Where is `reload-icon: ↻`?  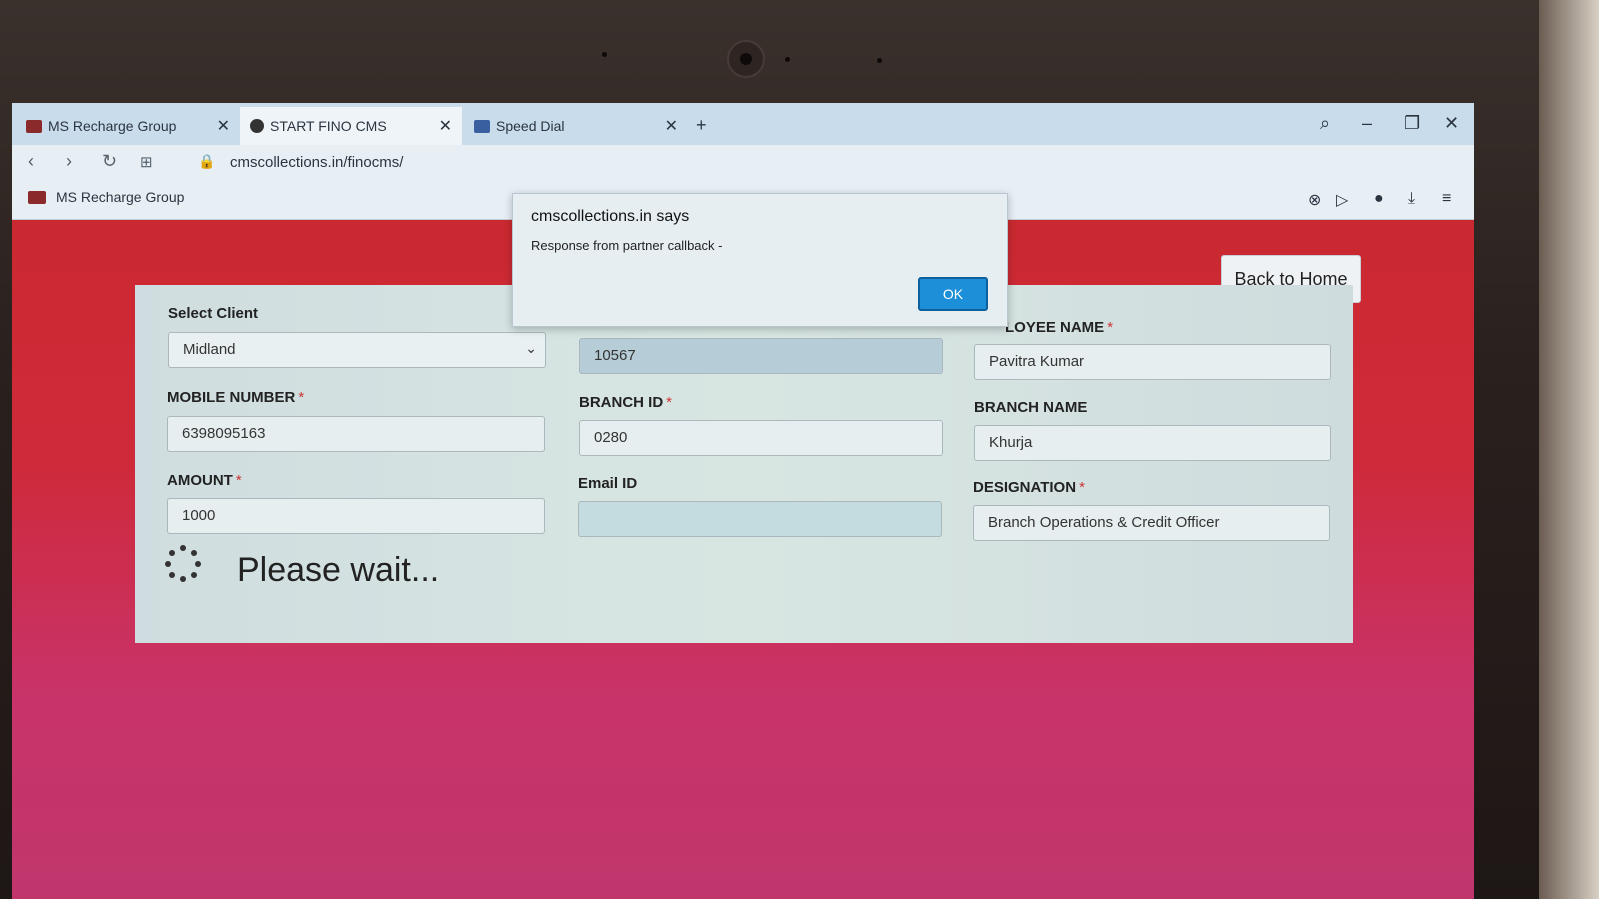 reload-icon: ↻ is located at coordinates (109, 161).